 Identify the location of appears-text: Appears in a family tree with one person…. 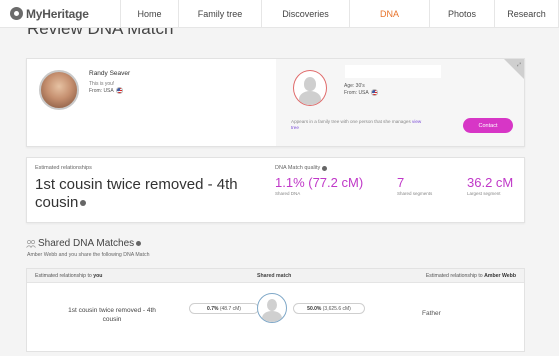
(351, 121).